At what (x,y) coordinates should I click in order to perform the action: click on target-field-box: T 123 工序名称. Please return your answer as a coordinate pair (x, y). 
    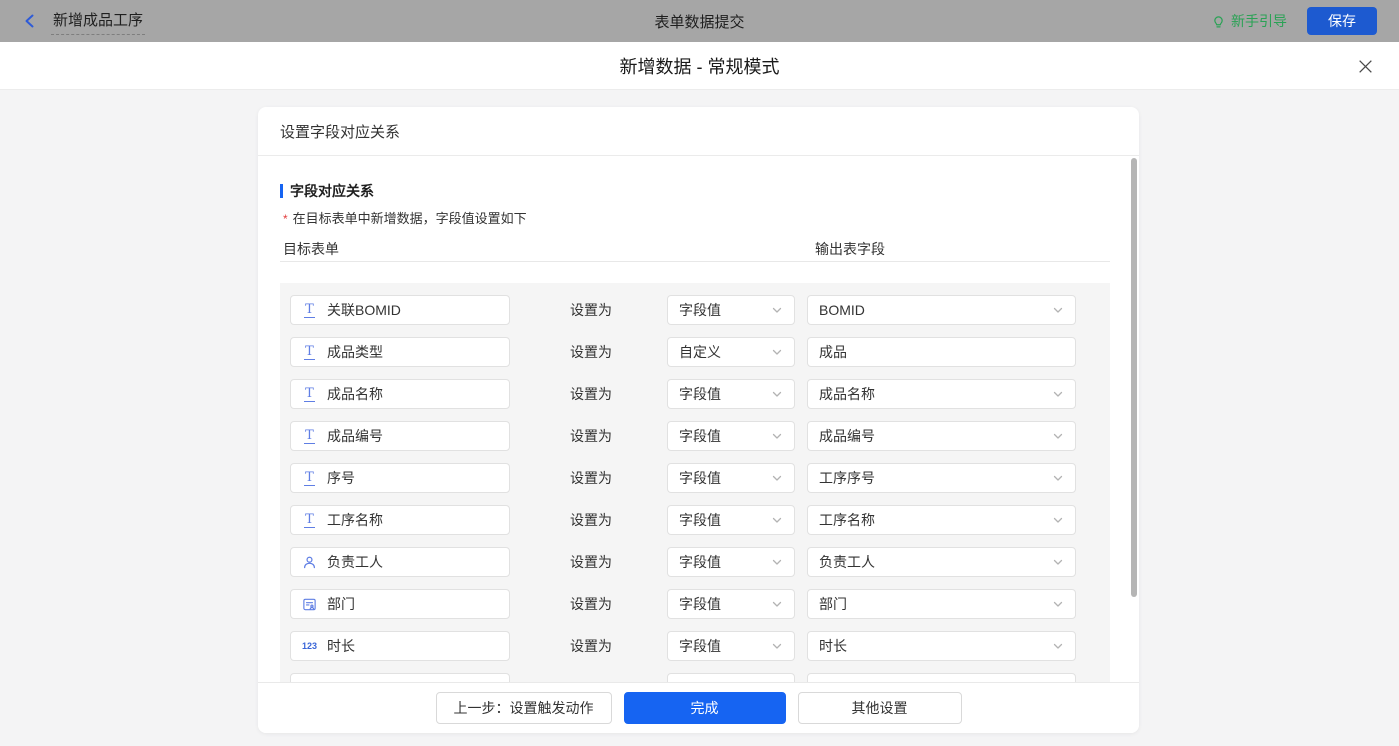
    Looking at the image, I should click on (400, 520).